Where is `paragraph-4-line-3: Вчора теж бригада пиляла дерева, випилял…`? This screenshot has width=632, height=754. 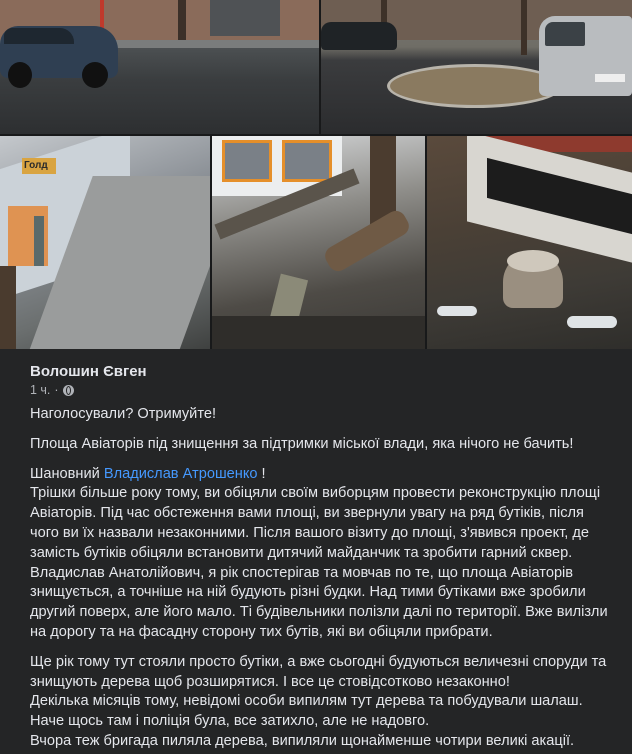 paragraph-4-line-3: Вчора теж бригада пиляла дерева, випилял… is located at coordinates (302, 740).